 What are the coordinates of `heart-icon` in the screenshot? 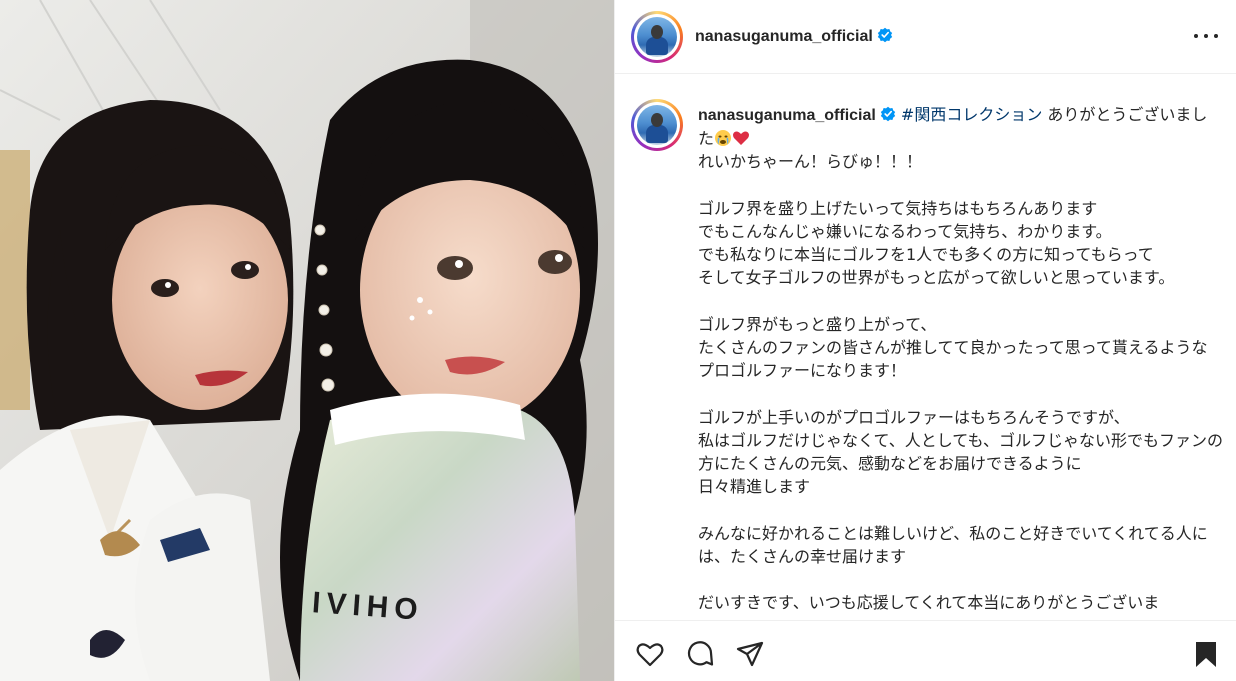 It's located at (650, 654).